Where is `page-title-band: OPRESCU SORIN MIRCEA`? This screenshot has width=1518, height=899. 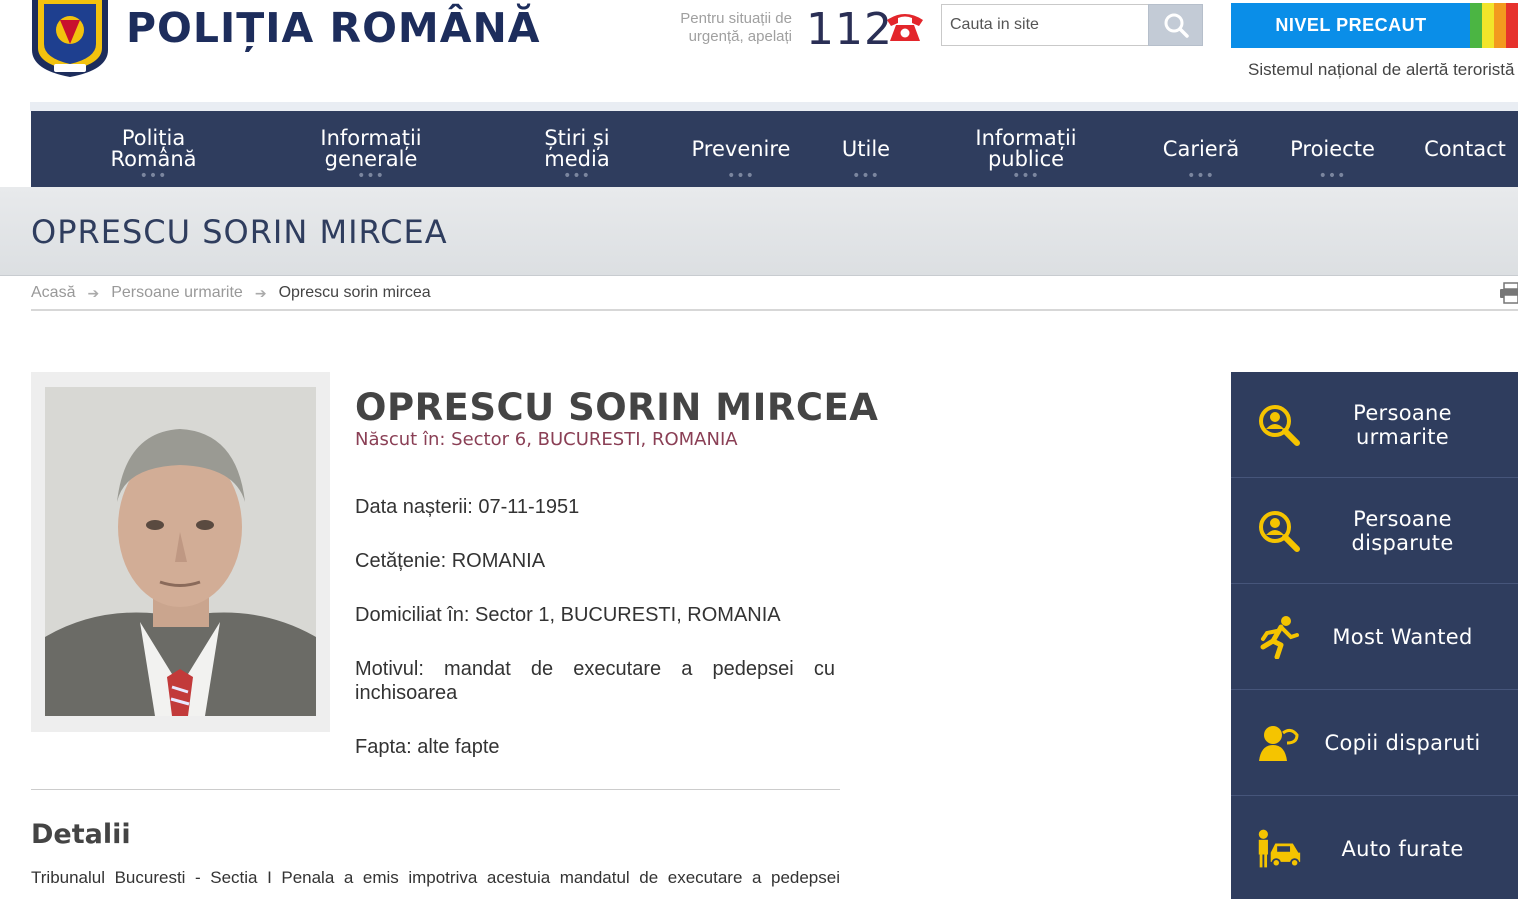
page-title-band: OPRESCU SORIN MIRCEA is located at coordinates (759, 231).